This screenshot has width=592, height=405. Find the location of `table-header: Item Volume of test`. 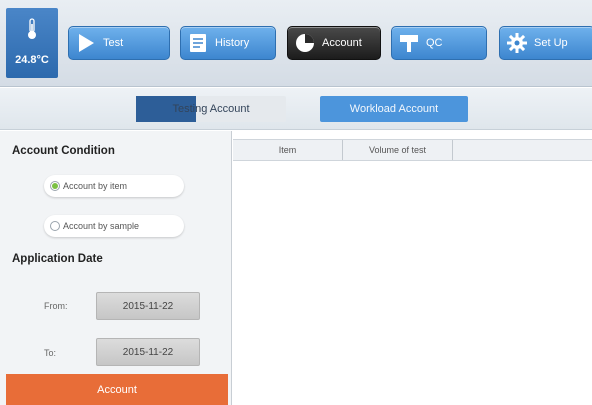

table-header: Item Volume of test is located at coordinates (412, 150).